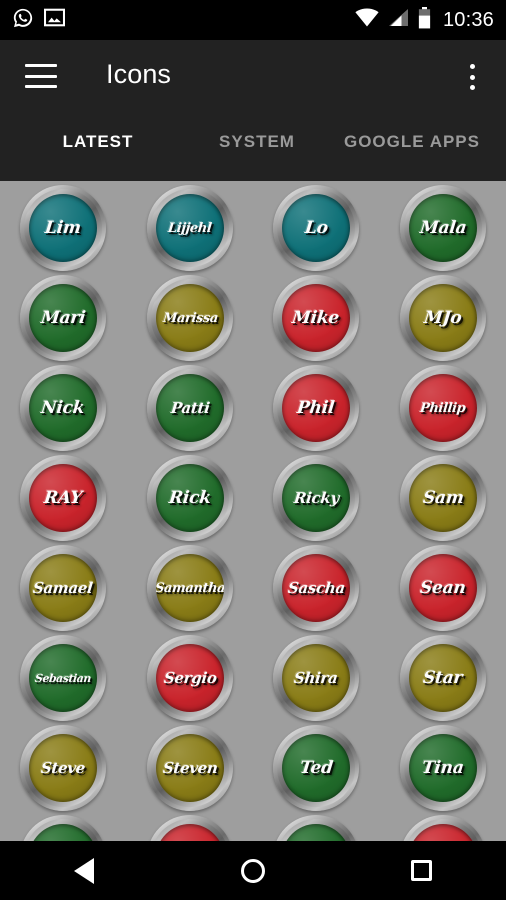 The height and width of the screenshot is (900, 506). I want to click on icon-tile: Sam, so click(443, 498).